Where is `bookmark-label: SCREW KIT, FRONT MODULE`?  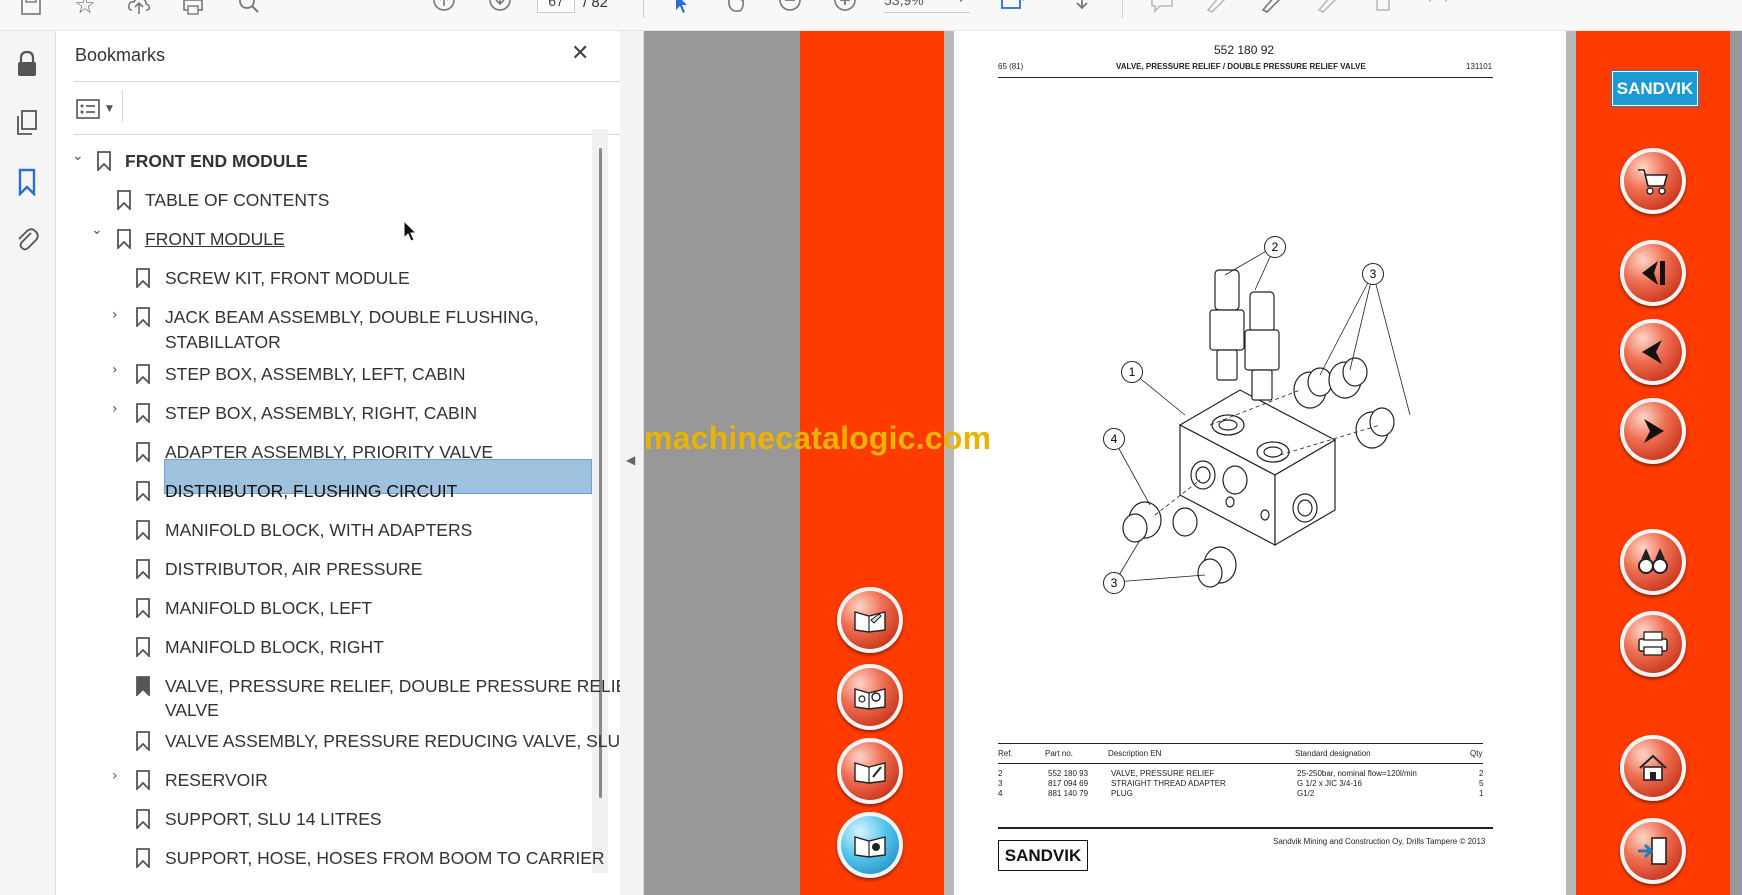 bookmark-label: SCREW KIT, FRONT MODULE is located at coordinates (287, 278).